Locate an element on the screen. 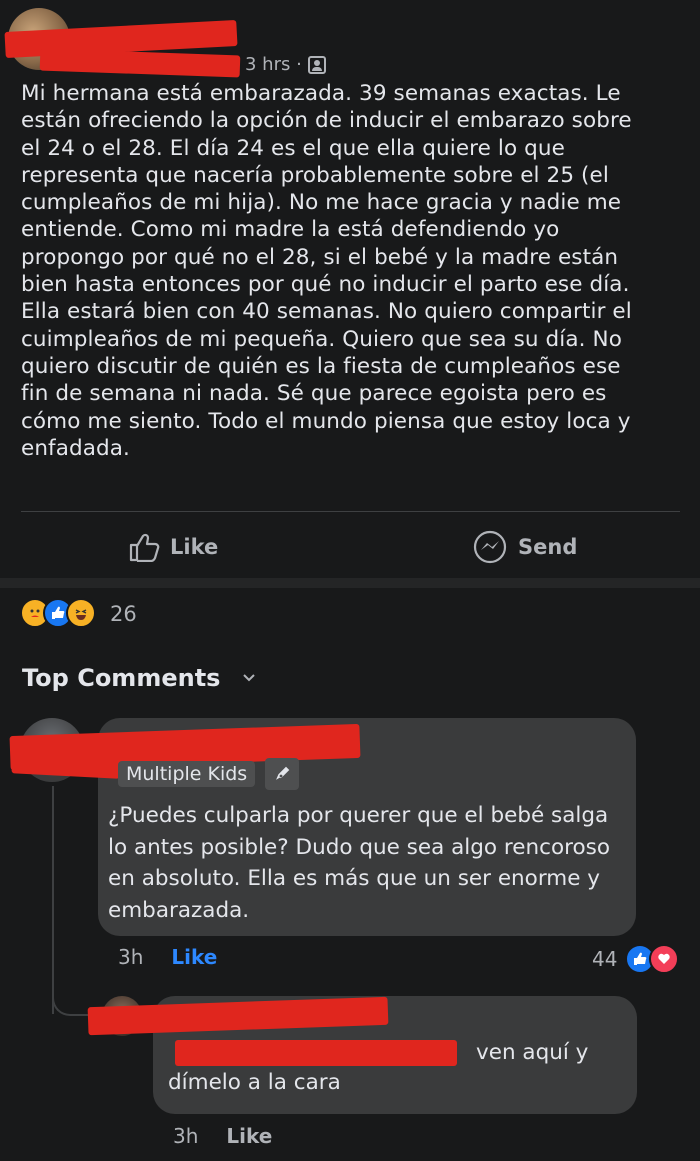 The image size is (700, 1161). pen-icon is located at coordinates (282, 774).